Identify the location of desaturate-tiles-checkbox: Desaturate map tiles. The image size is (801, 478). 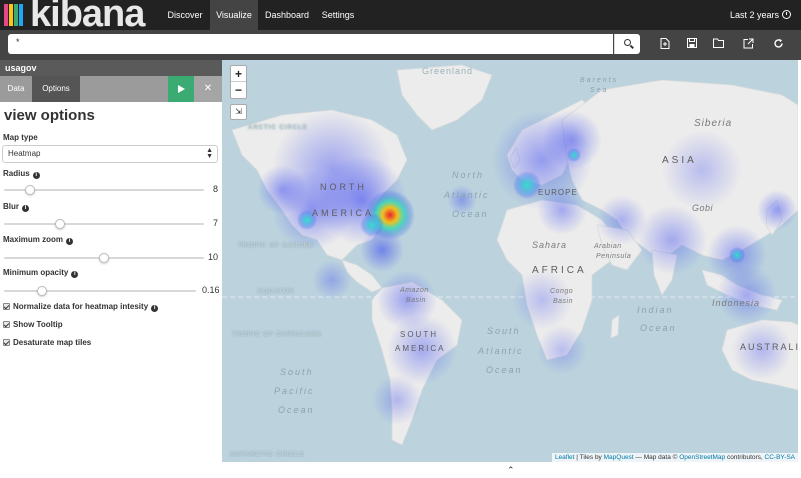
(47, 342).